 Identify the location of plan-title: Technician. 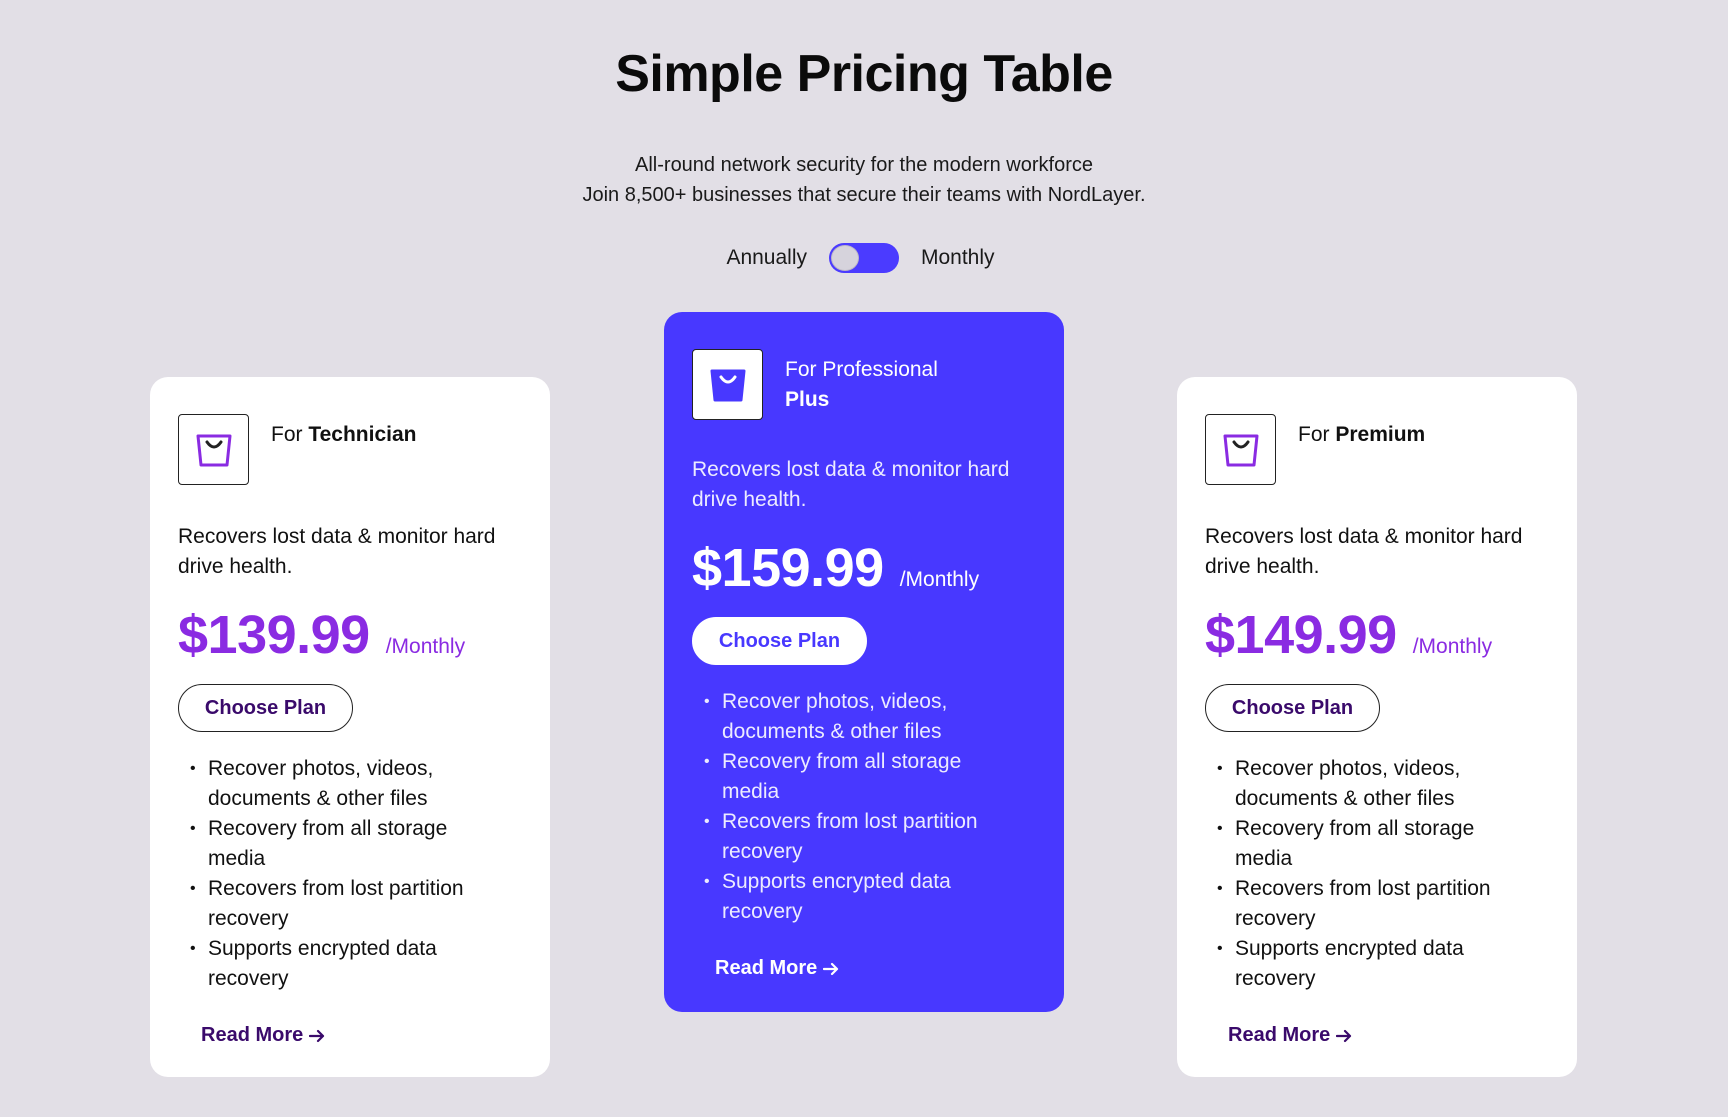
(362, 434).